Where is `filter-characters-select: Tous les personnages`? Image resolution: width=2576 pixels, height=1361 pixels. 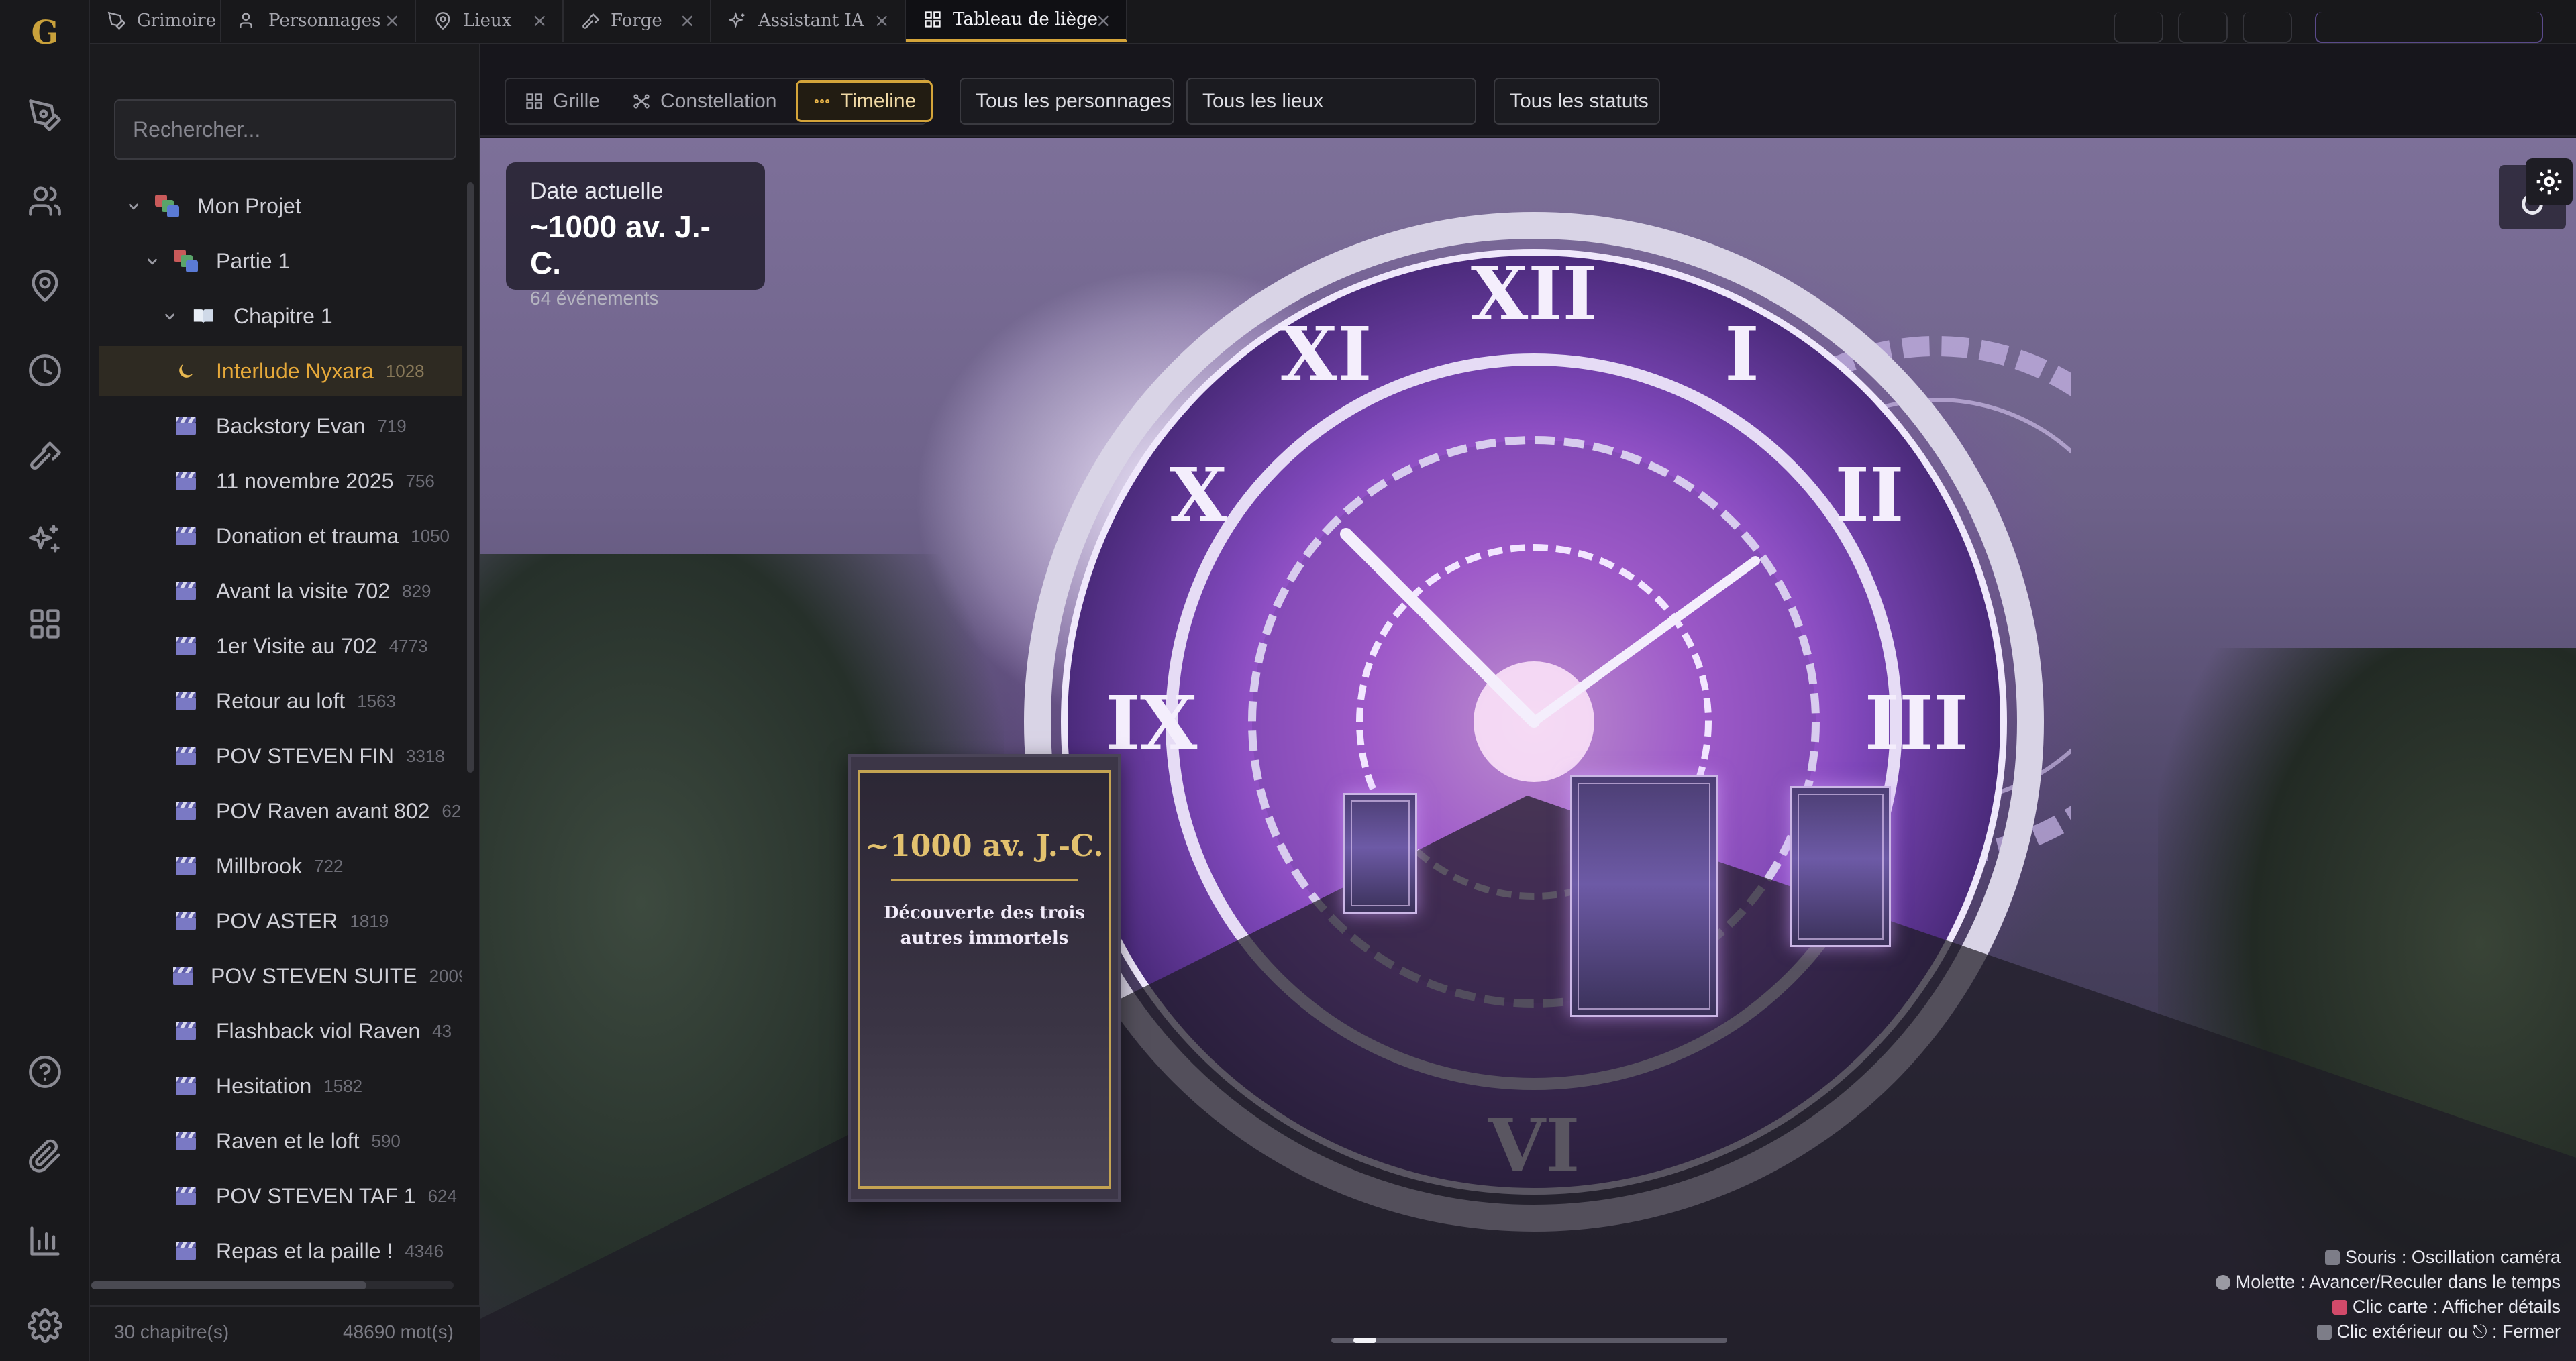 filter-characters-select: Tous les personnages is located at coordinates (1067, 102).